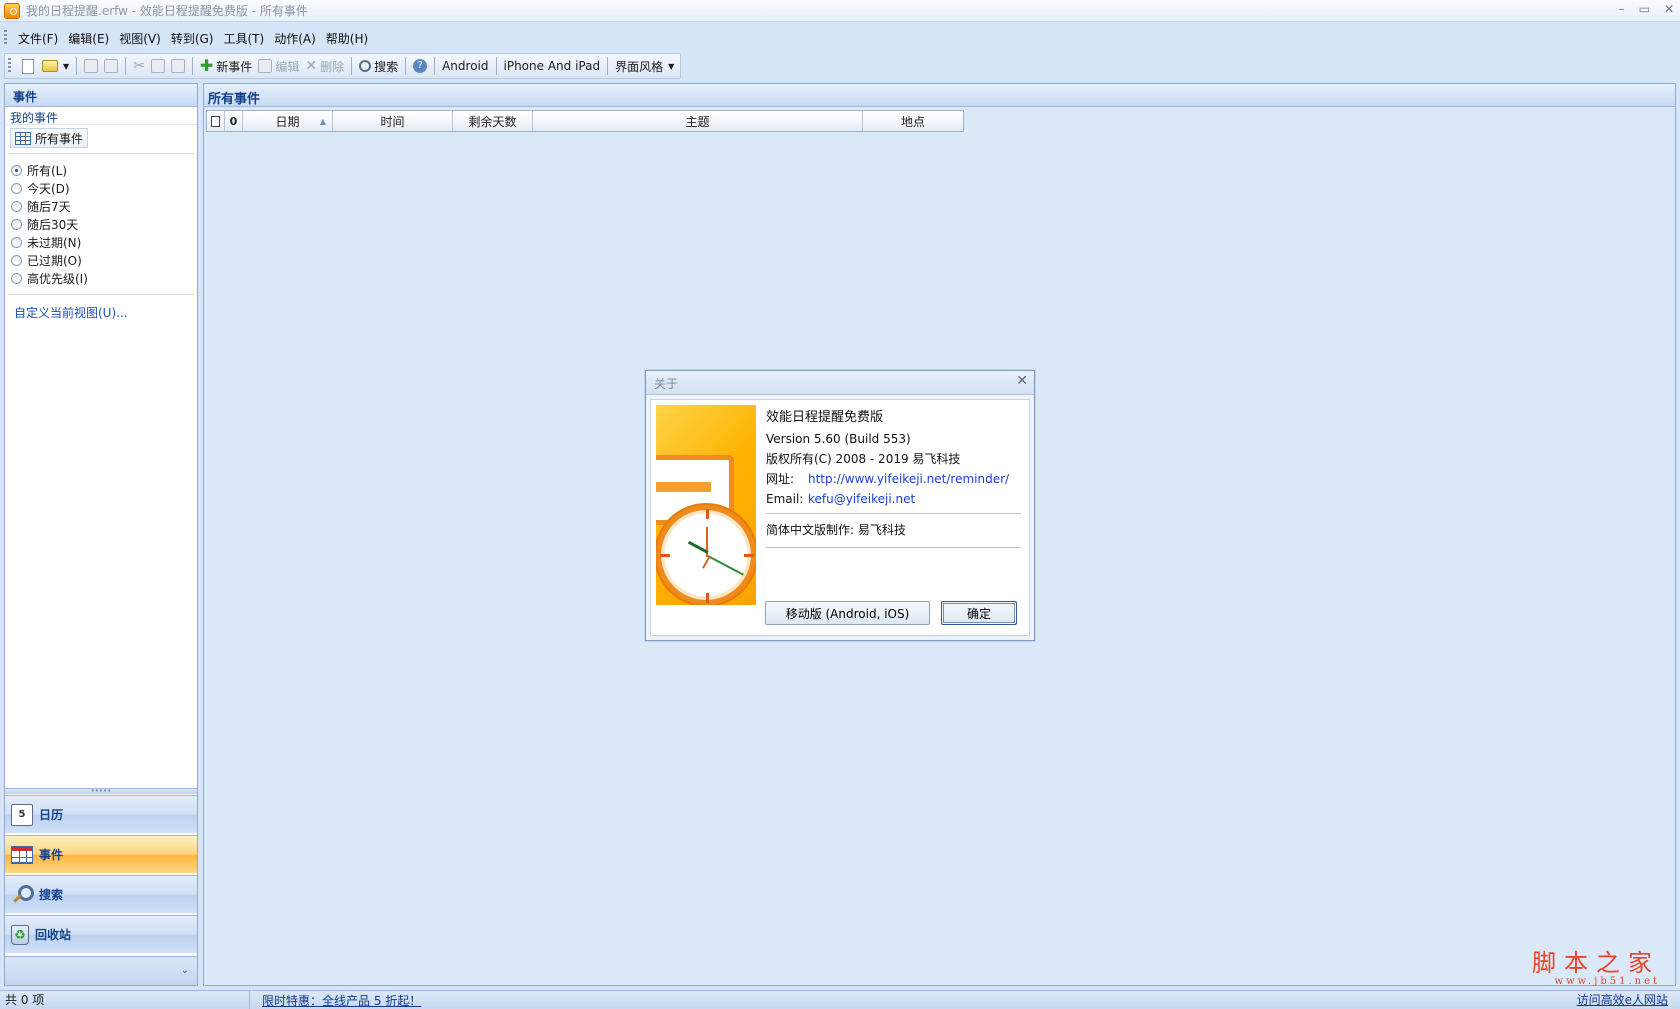 The image size is (1680, 1009). Describe the element at coordinates (28, 66) in the screenshot. I see `new-file-button` at that location.